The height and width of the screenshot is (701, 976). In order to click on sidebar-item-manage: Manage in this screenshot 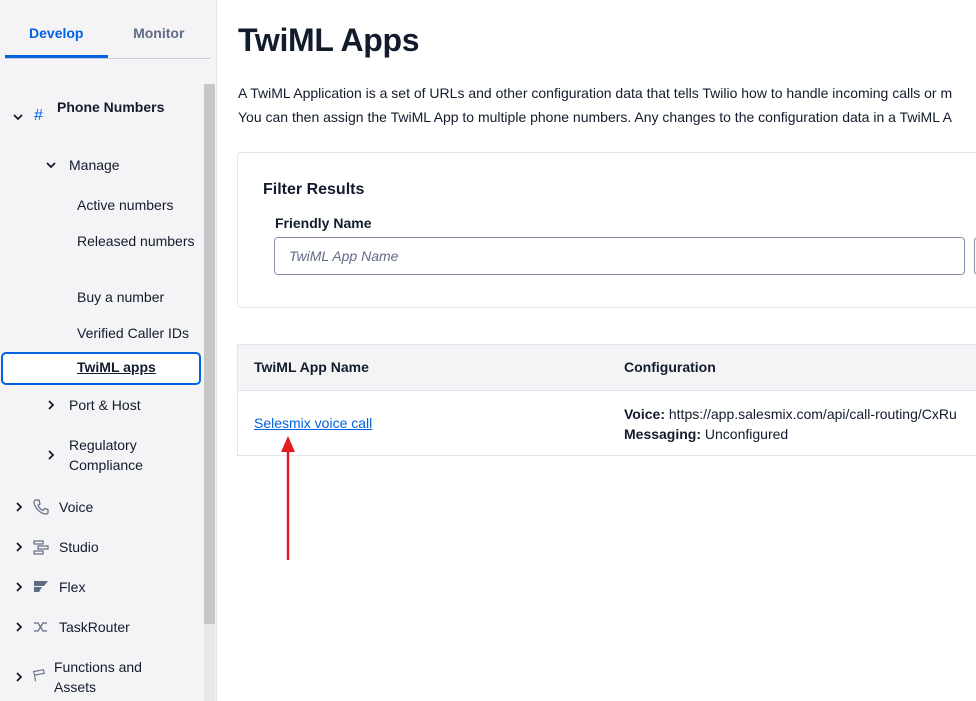, I will do `click(94, 165)`.